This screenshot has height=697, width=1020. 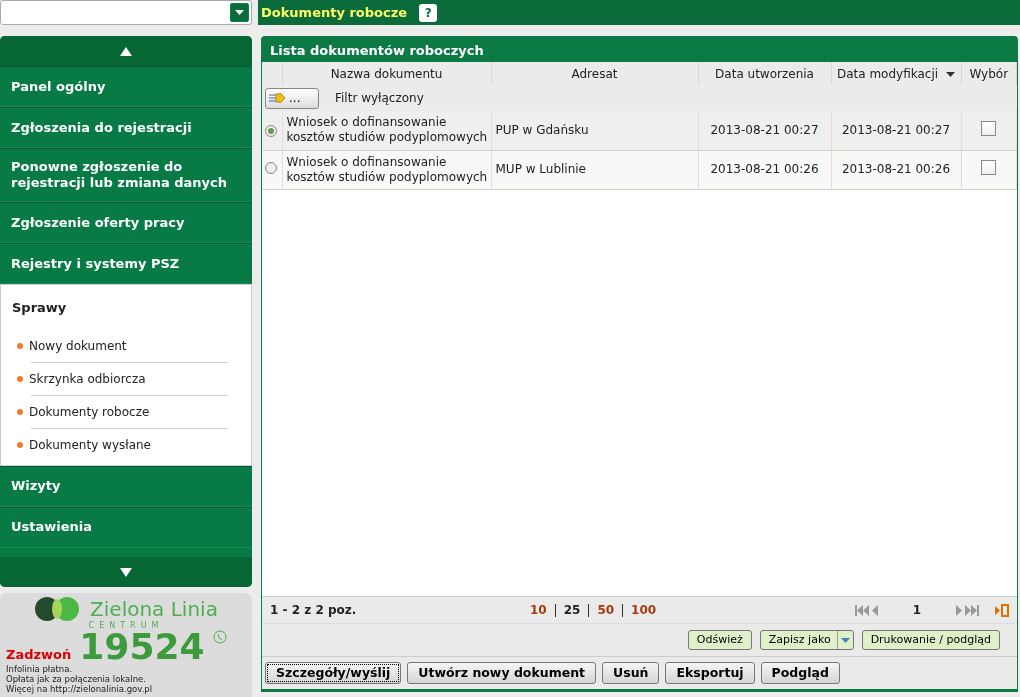 What do you see at coordinates (966, 610) in the screenshot?
I see `last-page-icon` at bounding box center [966, 610].